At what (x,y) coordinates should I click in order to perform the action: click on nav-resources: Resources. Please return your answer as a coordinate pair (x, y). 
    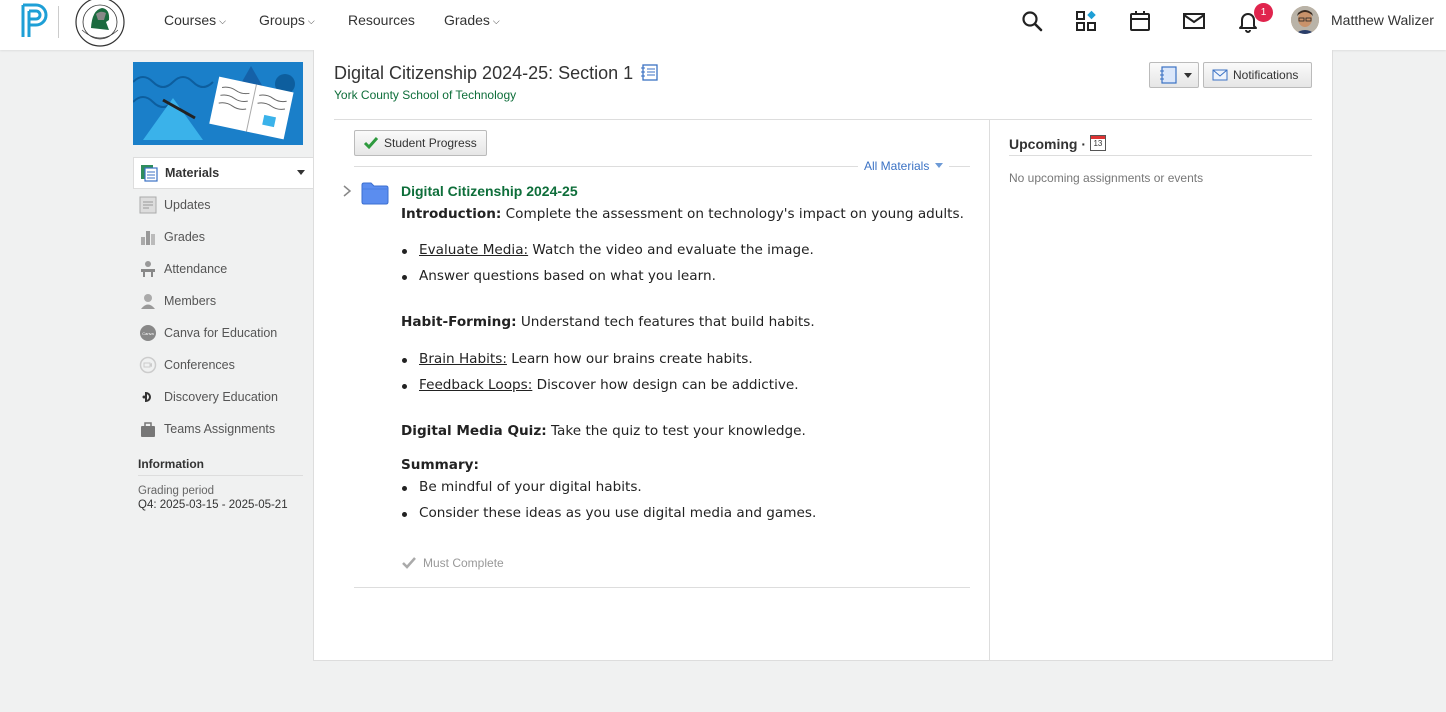
    Looking at the image, I should click on (381, 20).